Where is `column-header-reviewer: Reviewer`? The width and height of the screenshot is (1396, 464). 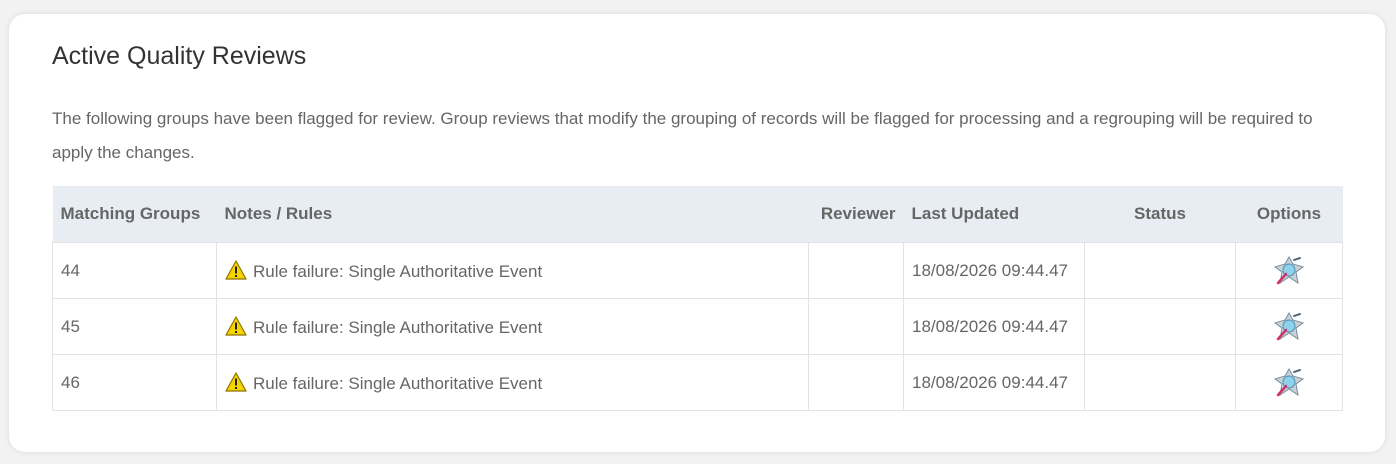 column-header-reviewer: Reviewer is located at coordinates (856, 214).